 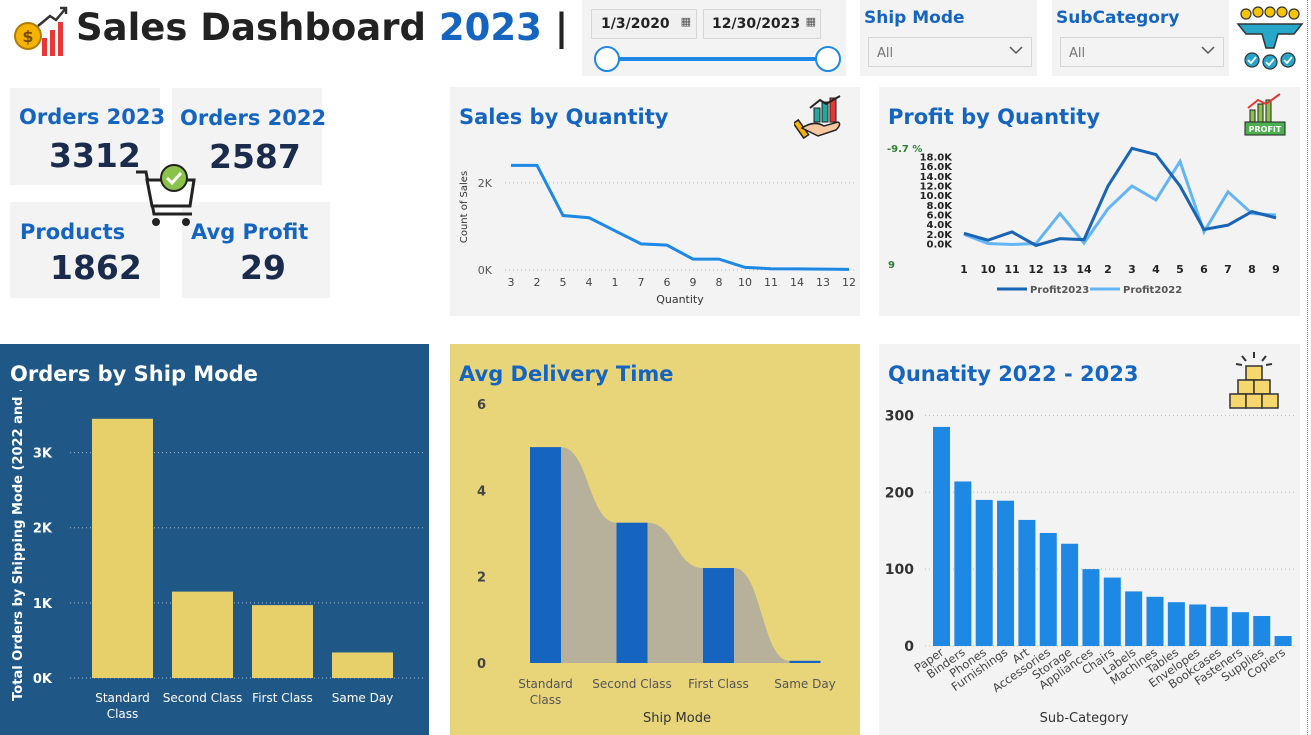 I want to click on start-date-input: 1/3/2020 ▦, so click(x=644, y=24).